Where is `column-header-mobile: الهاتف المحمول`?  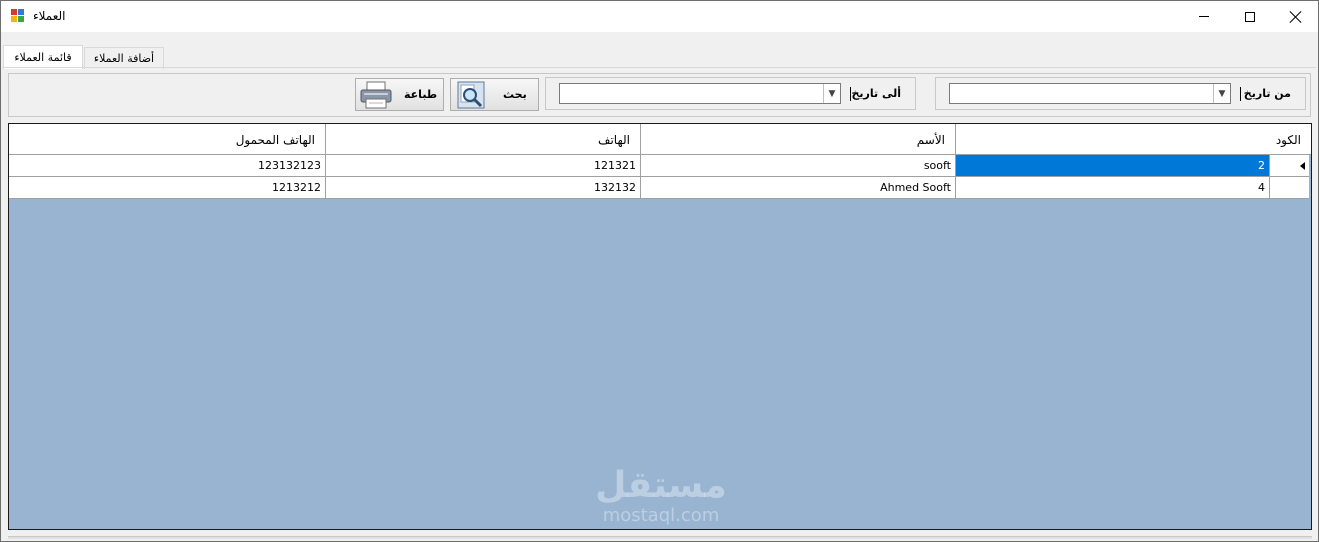 column-header-mobile: الهاتف المحمول is located at coordinates (167, 139).